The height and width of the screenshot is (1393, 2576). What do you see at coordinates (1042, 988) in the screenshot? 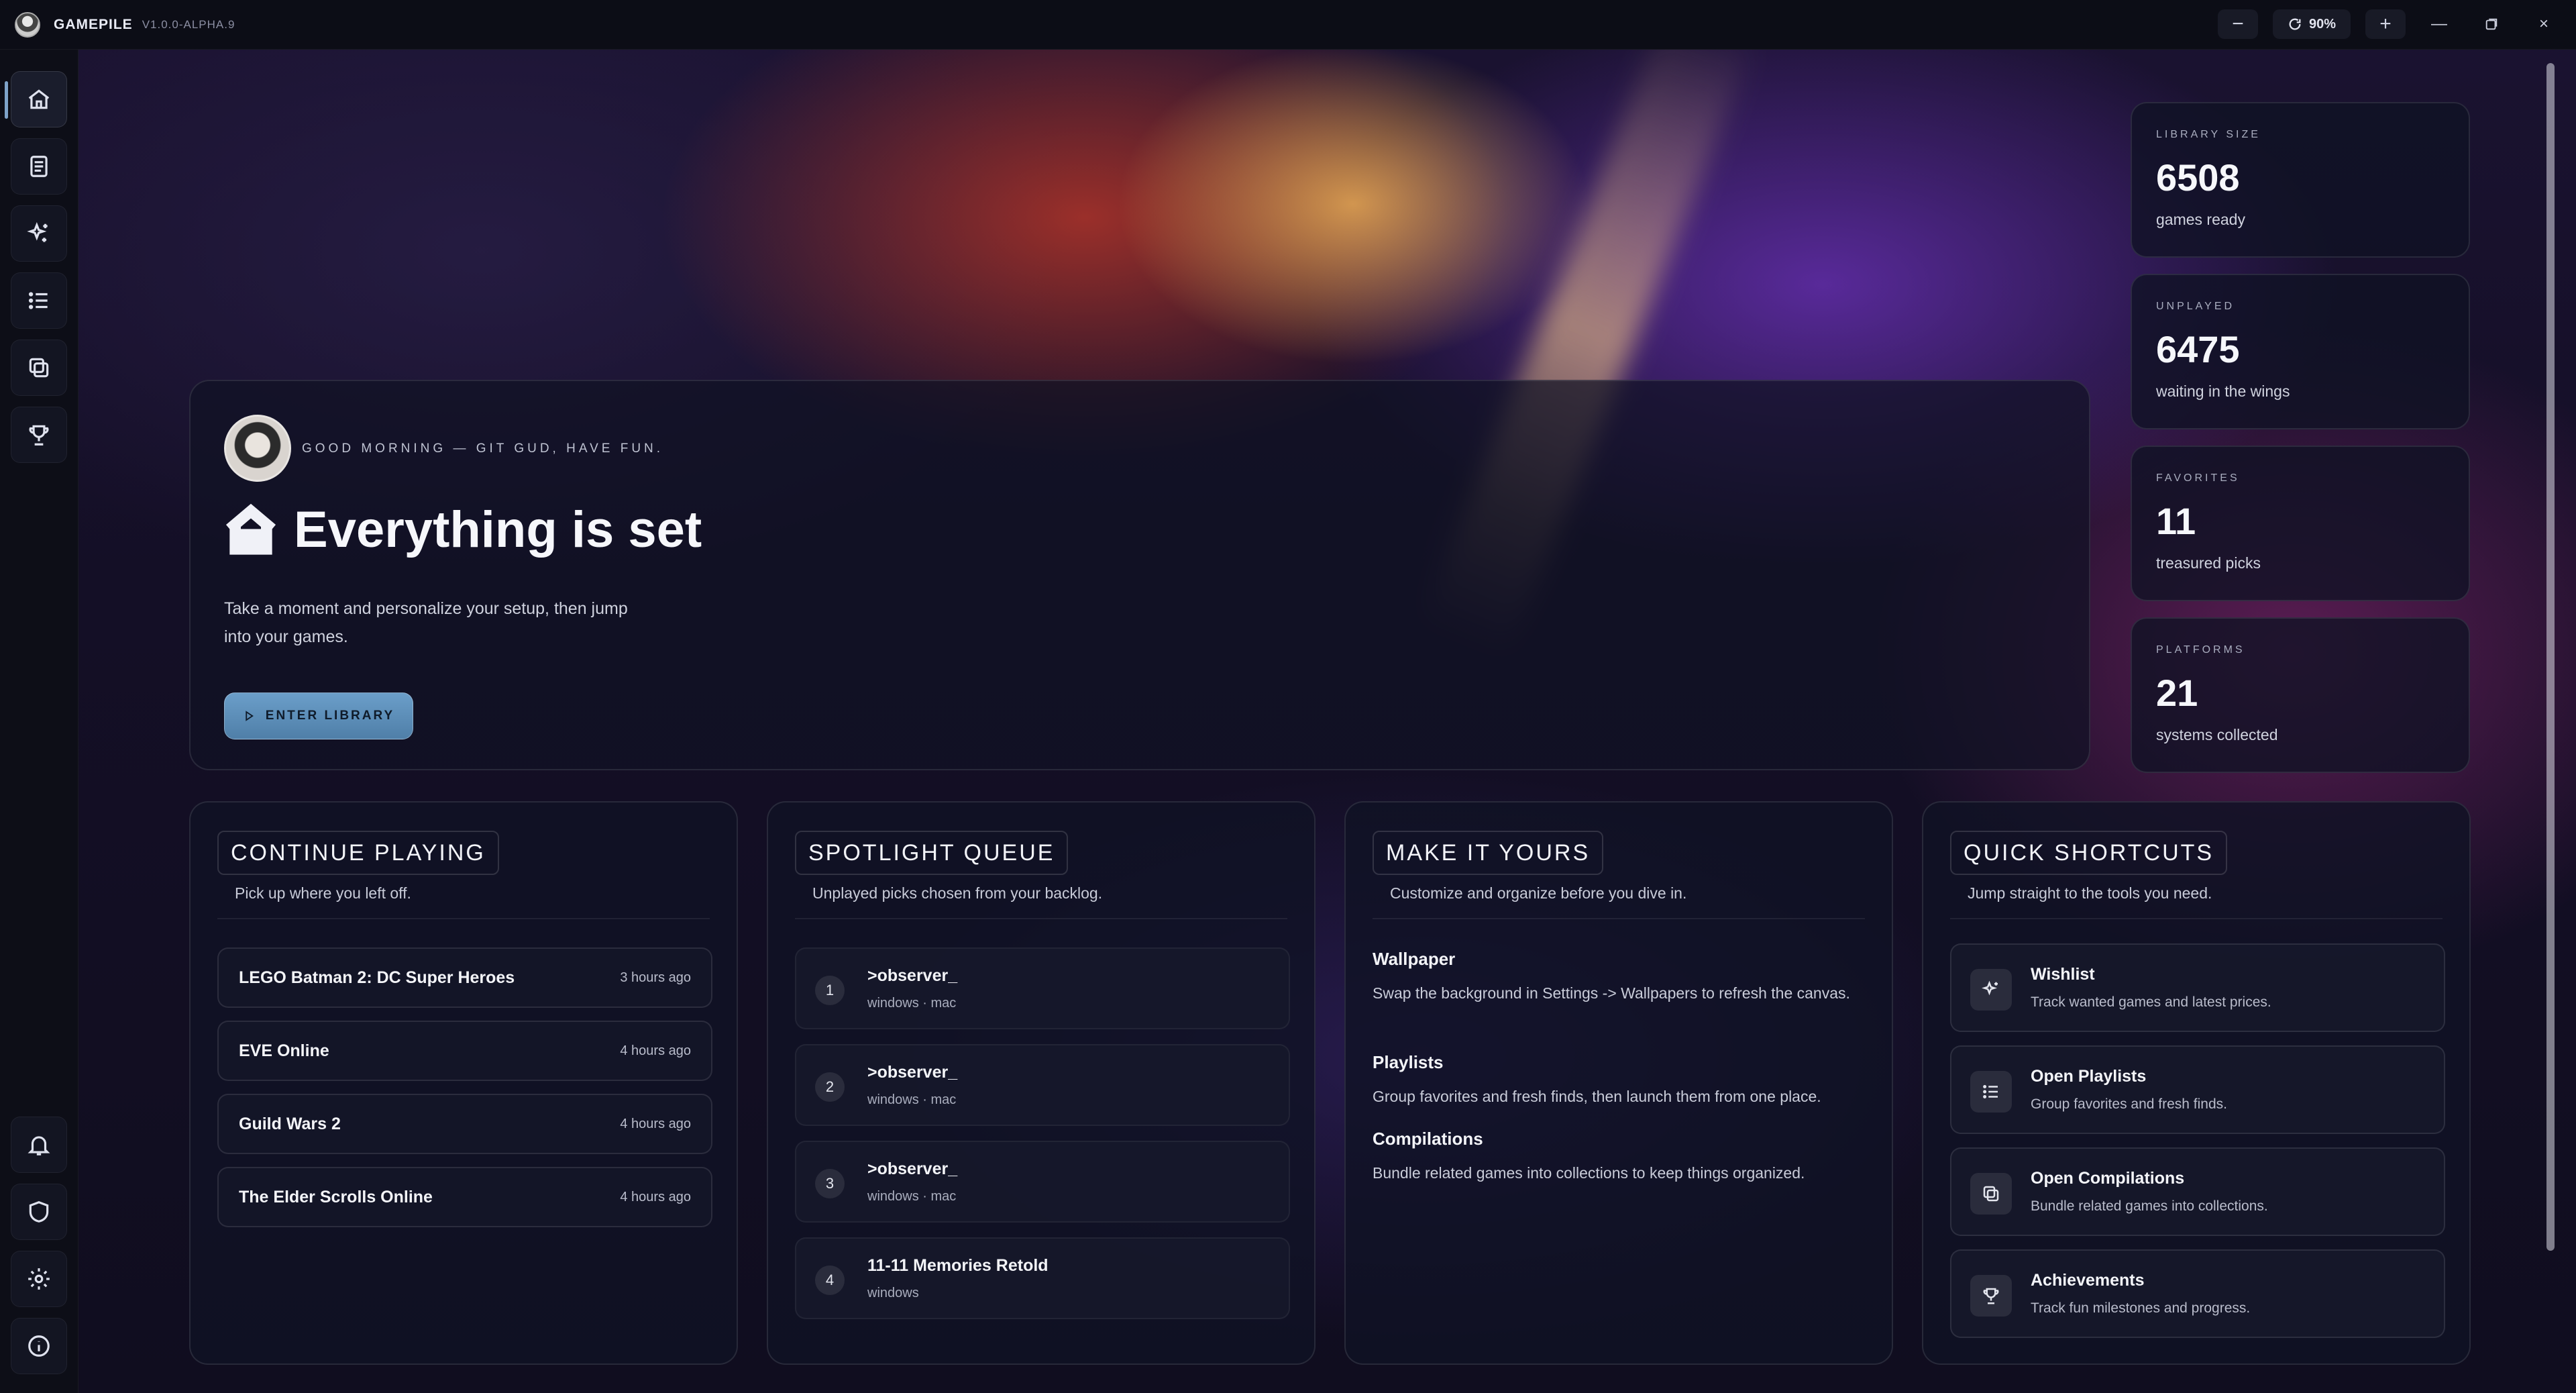
I see `spotlight-item: 1 >observer_ windows · mac` at bounding box center [1042, 988].